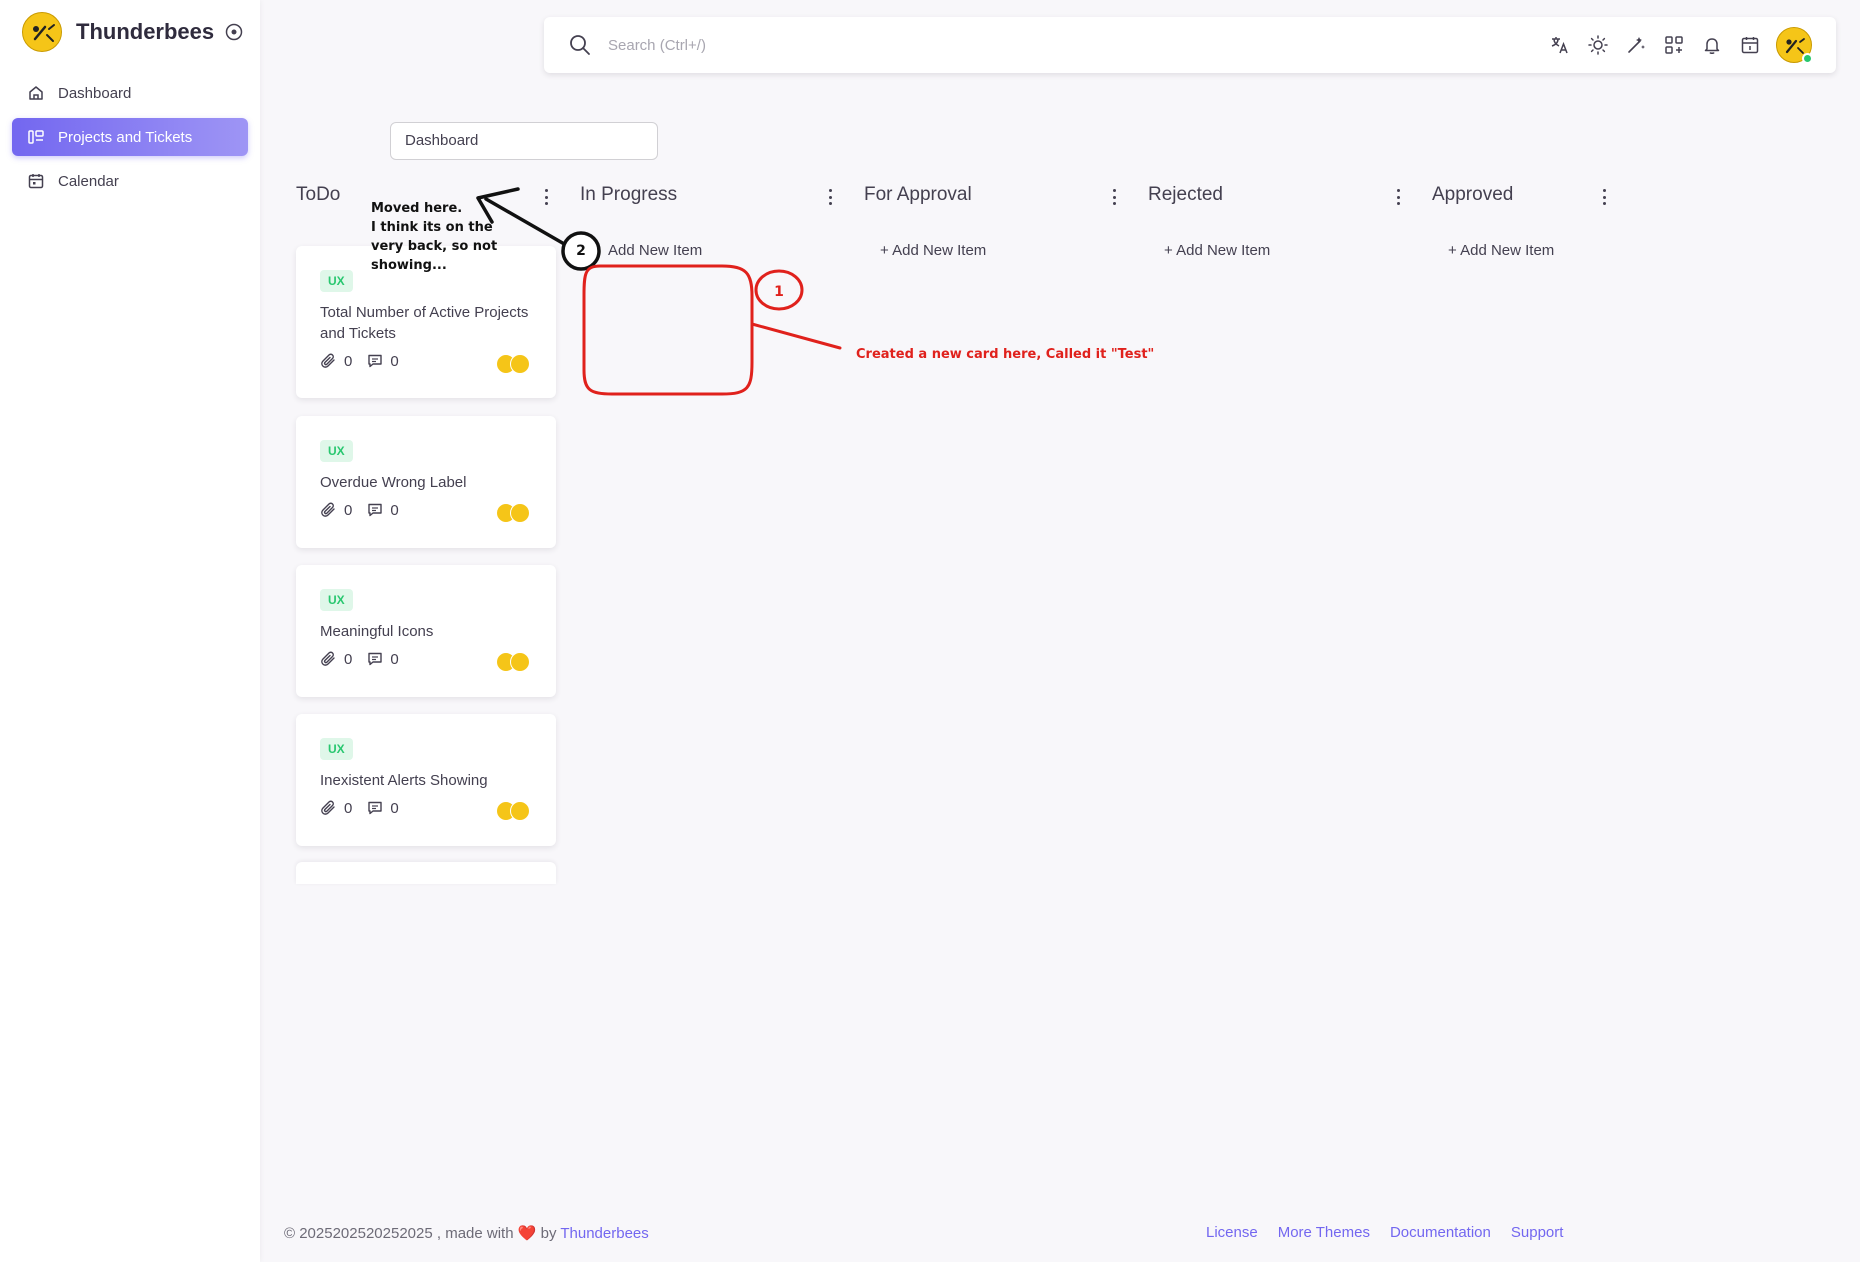 This screenshot has width=1860, height=1262. What do you see at coordinates (548, 1233) in the screenshot?
I see `footer-by: by` at bounding box center [548, 1233].